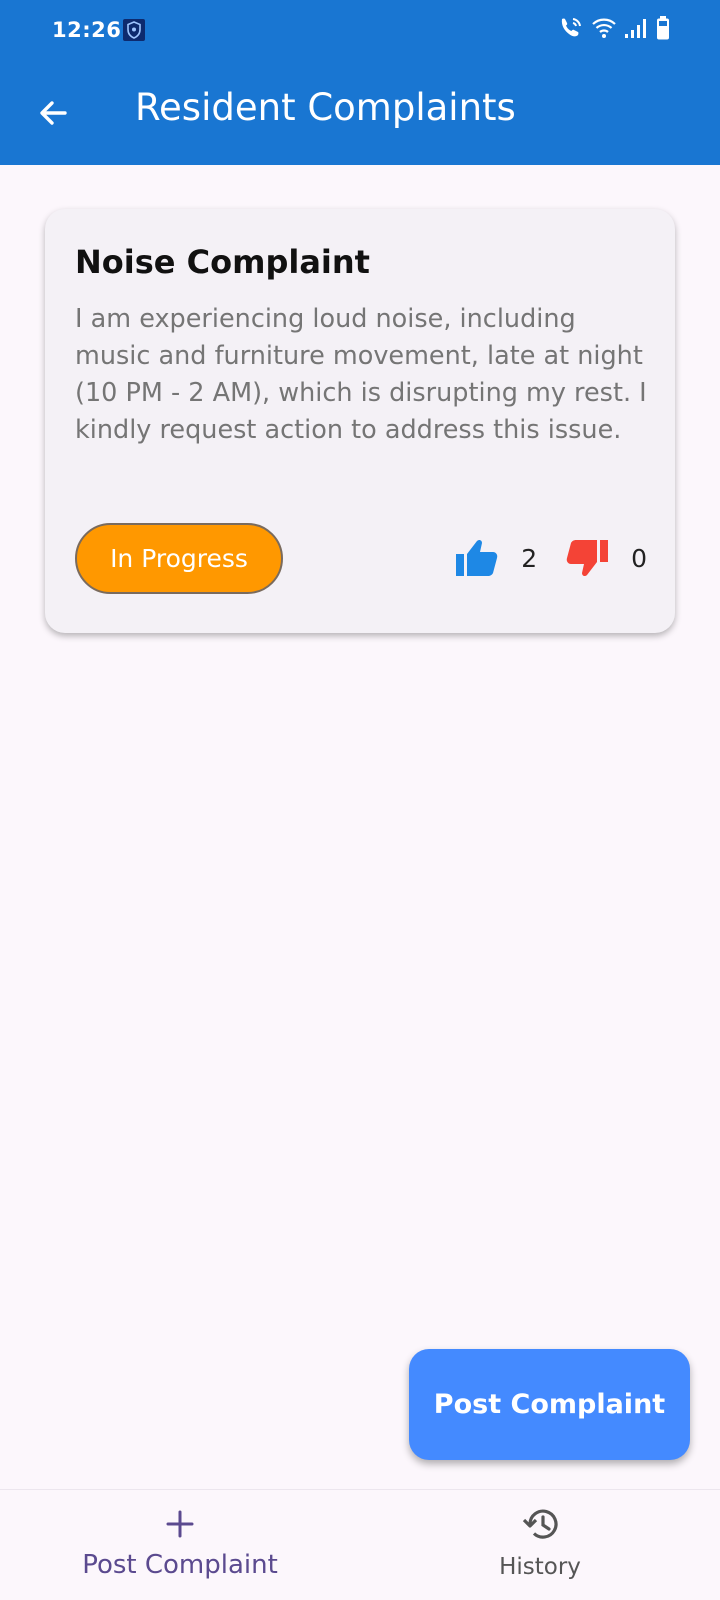 Image resolution: width=720 pixels, height=1600 pixels. I want to click on app-bar: Resident Complaints, so click(360, 113).